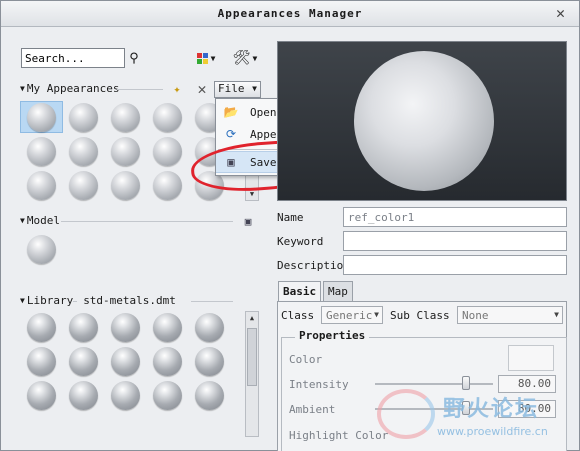  I want to click on close-icon: ✕, so click(560, 13).